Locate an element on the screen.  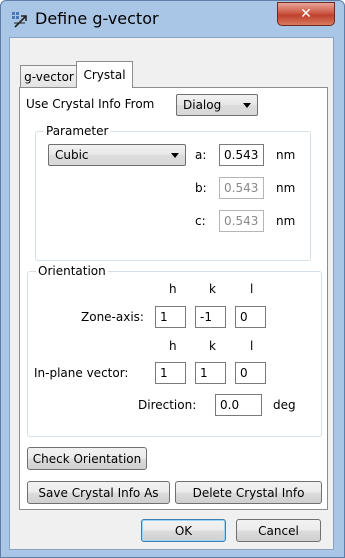
param-b-unit: nm is located at coordinates (286, 188).